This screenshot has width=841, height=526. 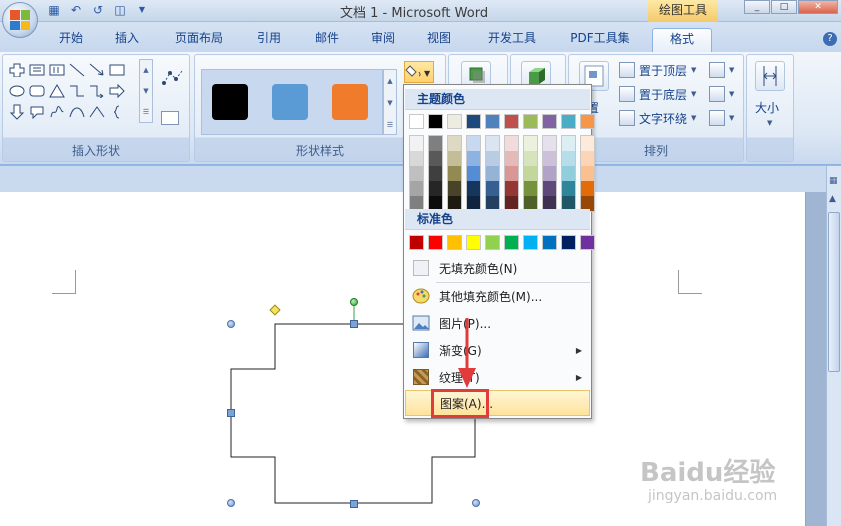 What do you see at coordinates (17, 91) in the screenshot?
I see `oval-shape-icon` at bounding box center [17, 91].